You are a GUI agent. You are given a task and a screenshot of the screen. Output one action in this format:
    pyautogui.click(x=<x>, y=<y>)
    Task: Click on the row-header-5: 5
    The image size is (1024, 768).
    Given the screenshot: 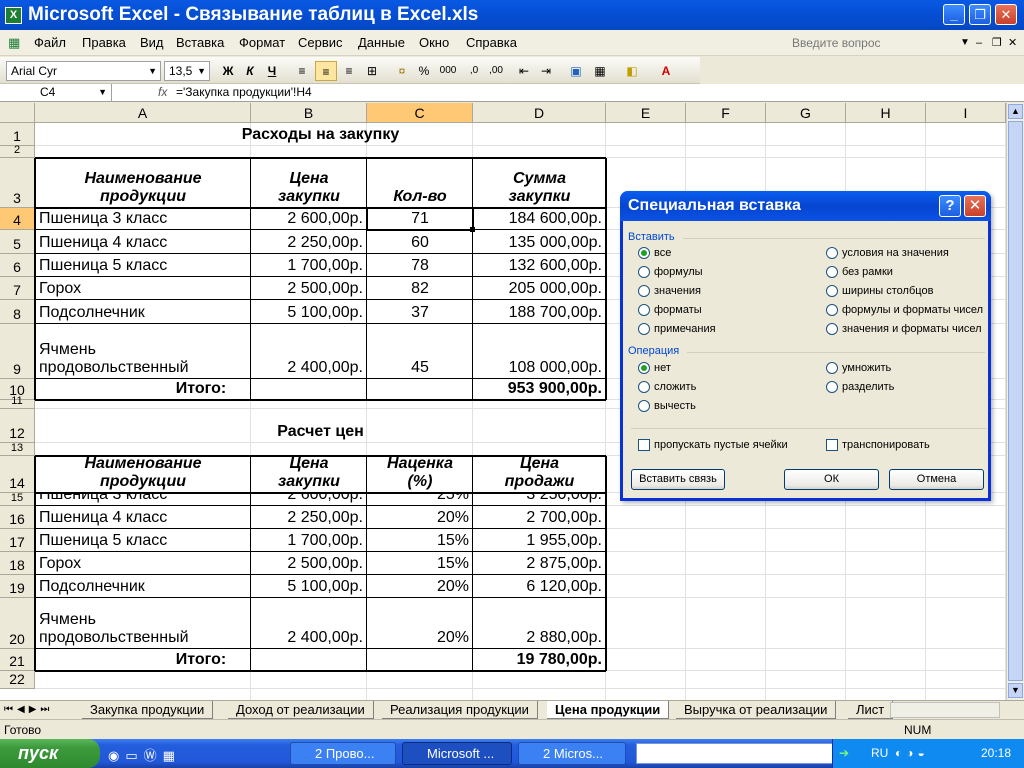 What is the action you would take?
    pyautogui.click(x=17, y=242)
    